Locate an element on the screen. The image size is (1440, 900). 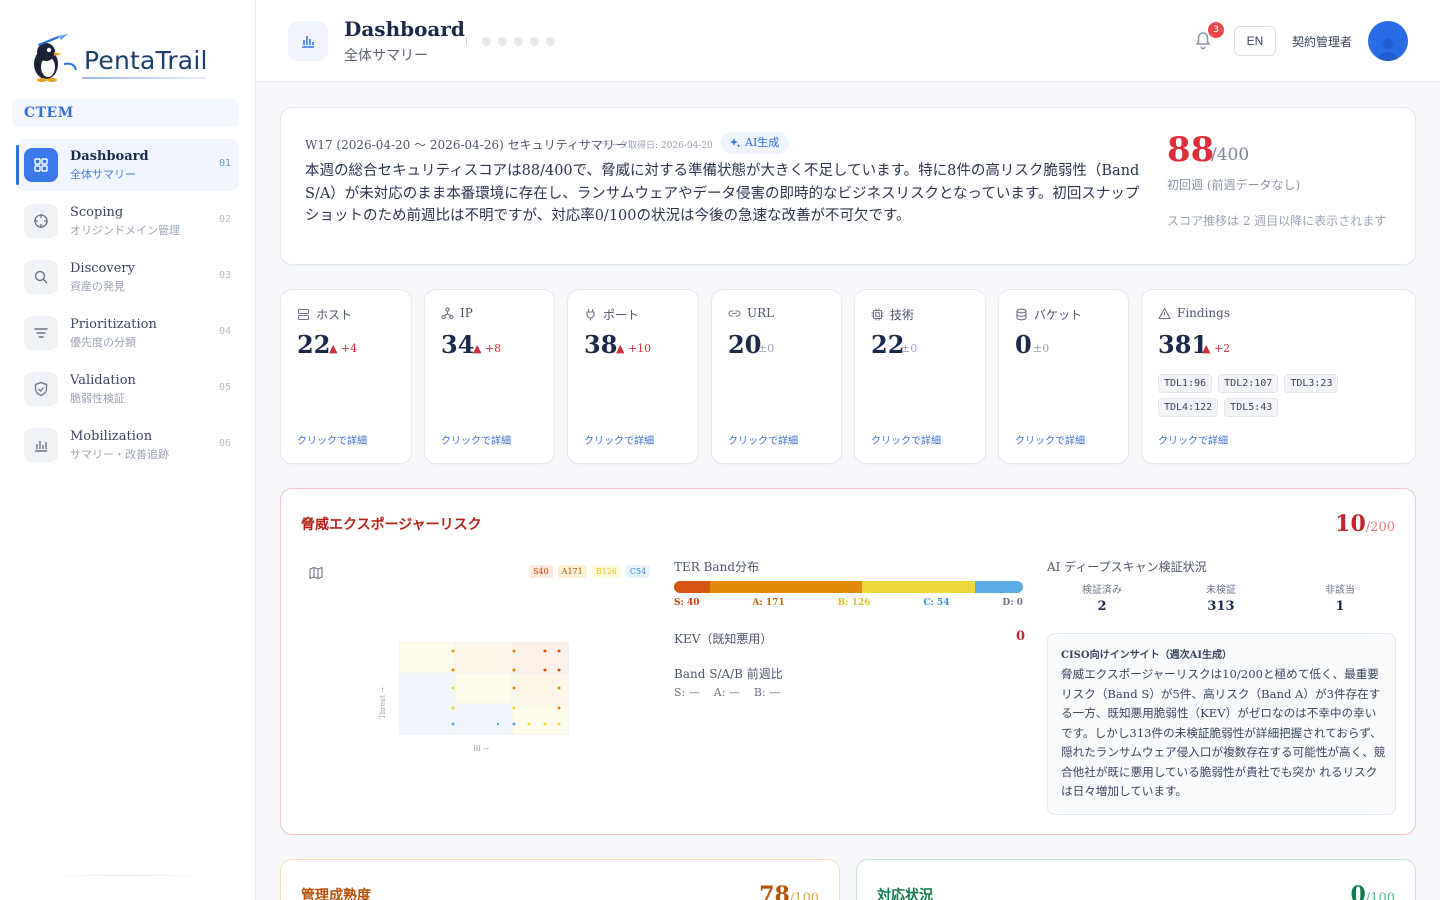
avatar is located at coordinates (1388, 41).